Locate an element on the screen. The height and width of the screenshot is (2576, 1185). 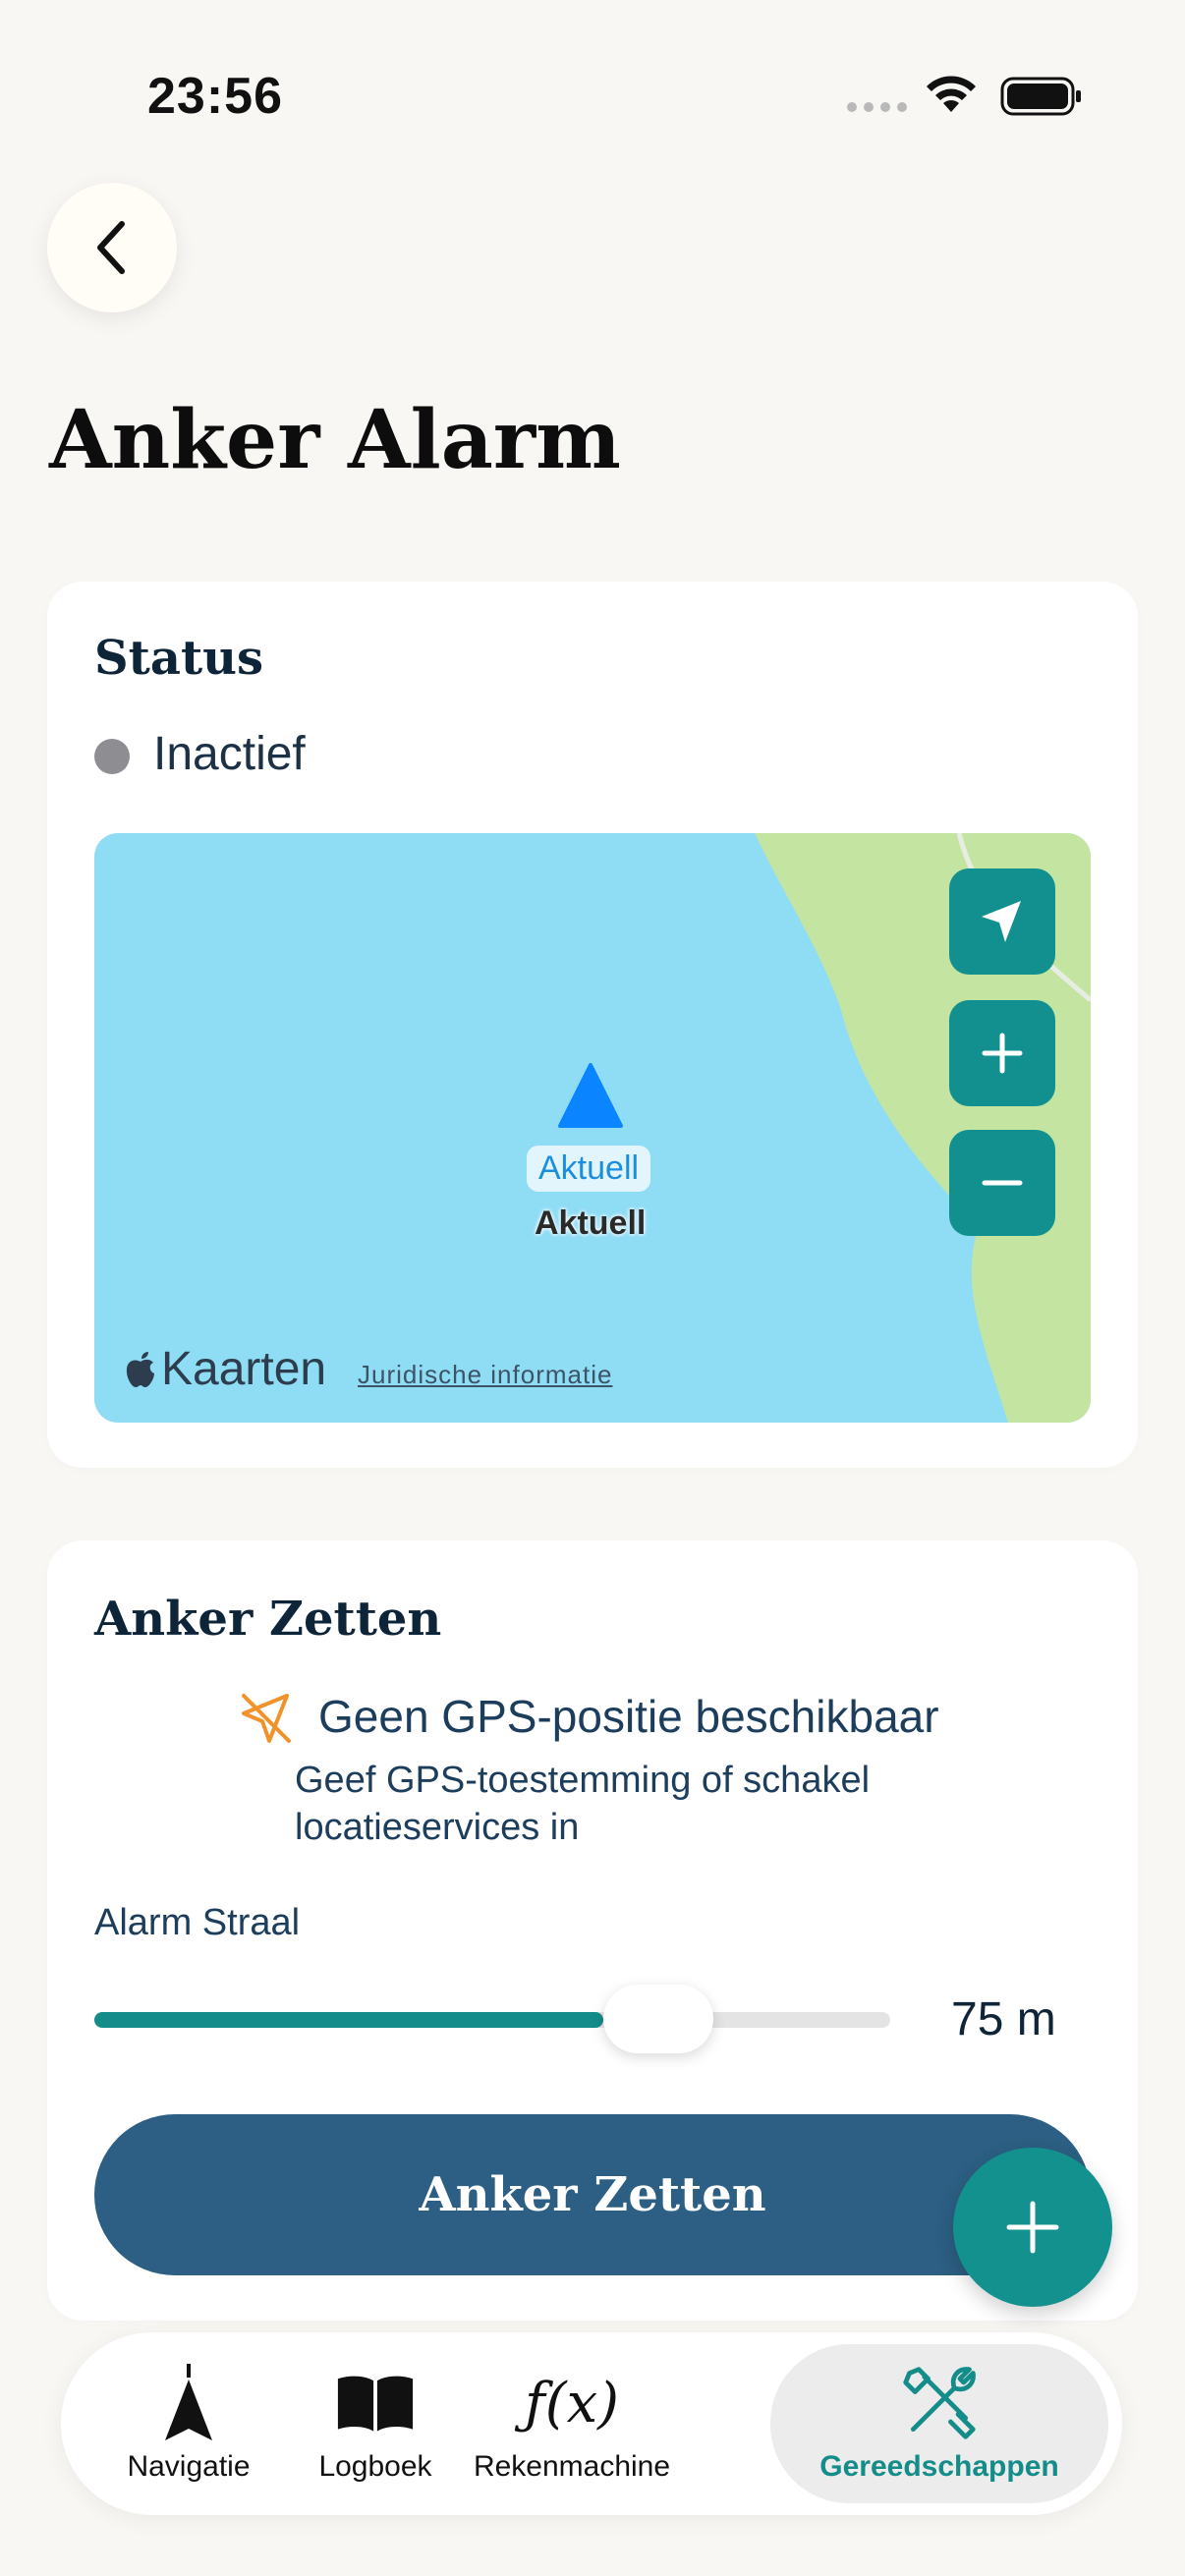
radius-slider-thumb is located at coordinates (658, 2019).